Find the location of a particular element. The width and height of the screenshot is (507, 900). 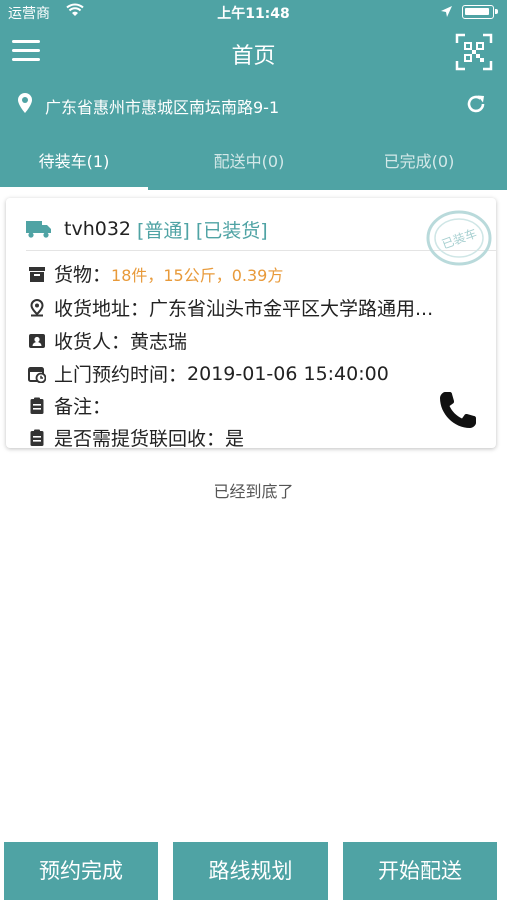

remark-row: 备注： is located at coordinates (69, 405).